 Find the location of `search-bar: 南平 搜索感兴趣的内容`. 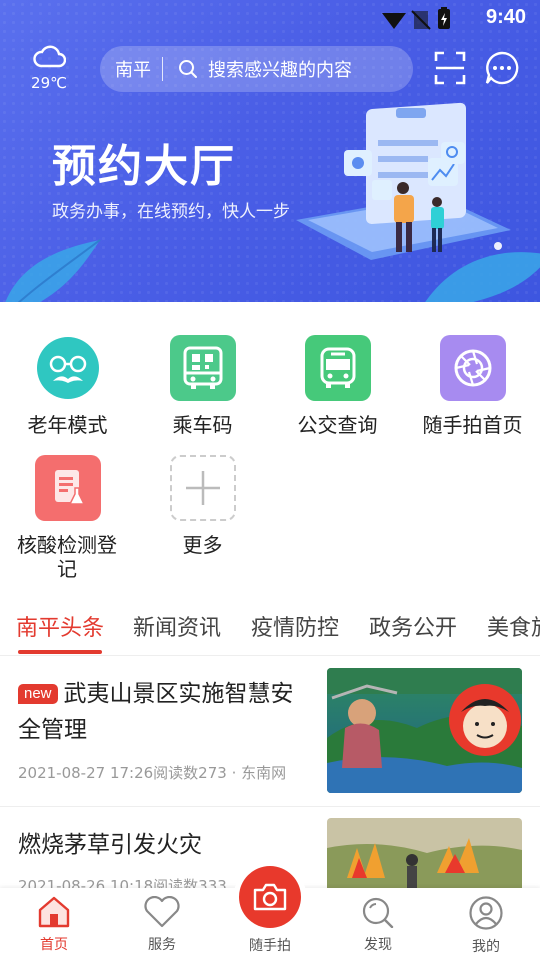

search-bar: 南平 搜索感兴趣的内容 is located at coordinates (256, 69).